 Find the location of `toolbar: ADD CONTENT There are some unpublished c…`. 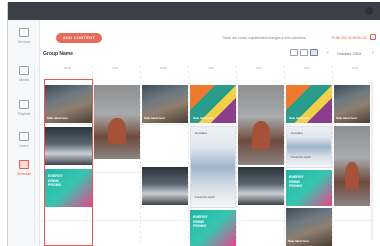

toolbar: ADD CONTENT There are some unpublished c… is located at coordinates (210, 33).